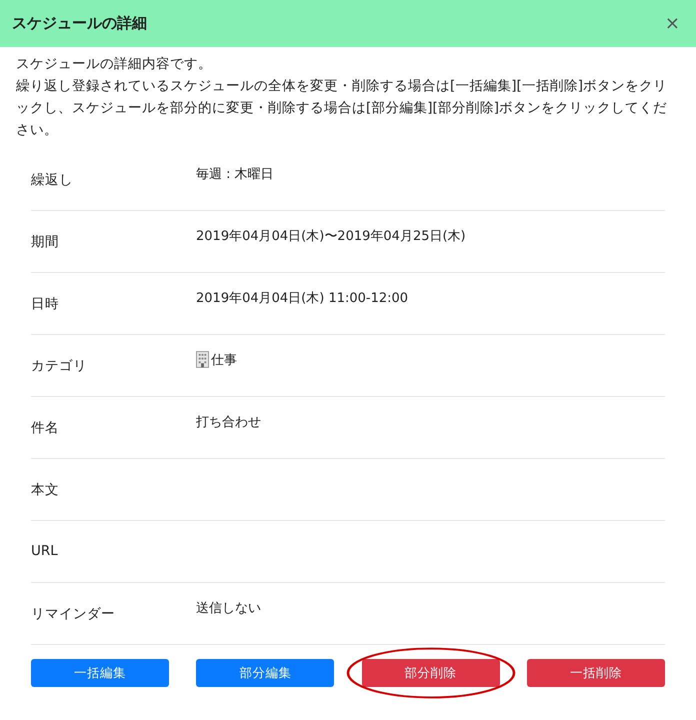  I want to click on description-text: スケジュールの詳細内容です。, so click(114, 64).